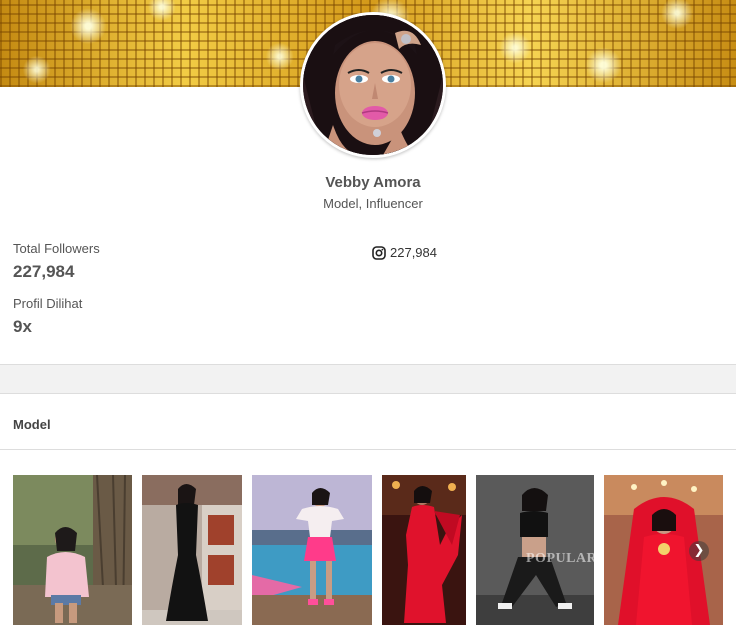 The image size is (736, 639). Describe the element at coordinates (699, 551) in the screenshot. I see `chevron-right-icon: ❯` at that location.